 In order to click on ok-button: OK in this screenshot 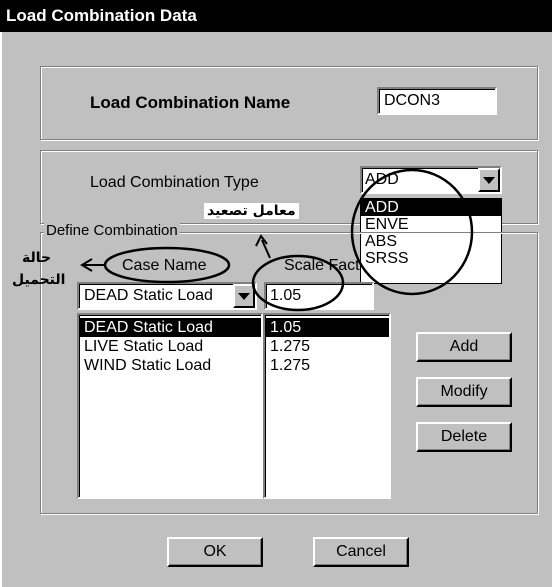, I will do `click(215, 552)`.